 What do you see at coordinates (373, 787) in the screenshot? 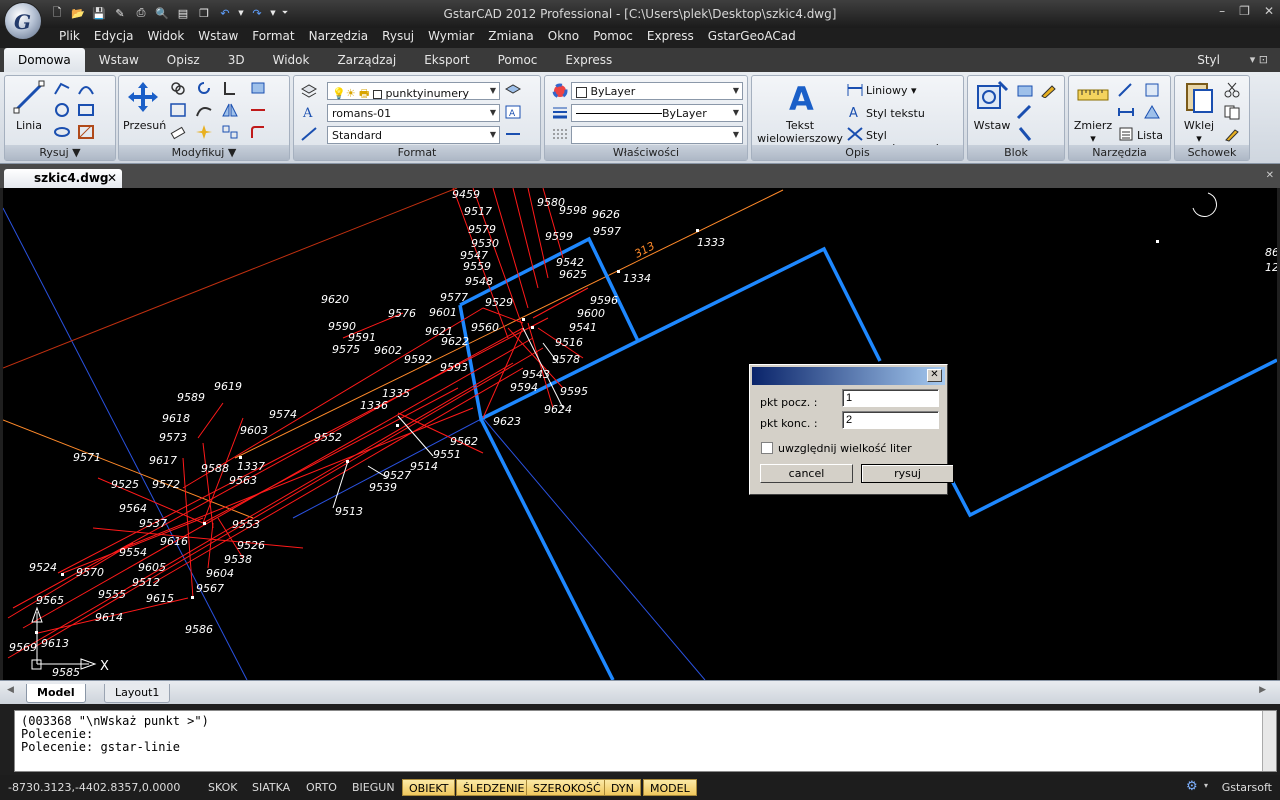
I see `polar-toggle: BIEGUN` at bounding box center [373, 787].